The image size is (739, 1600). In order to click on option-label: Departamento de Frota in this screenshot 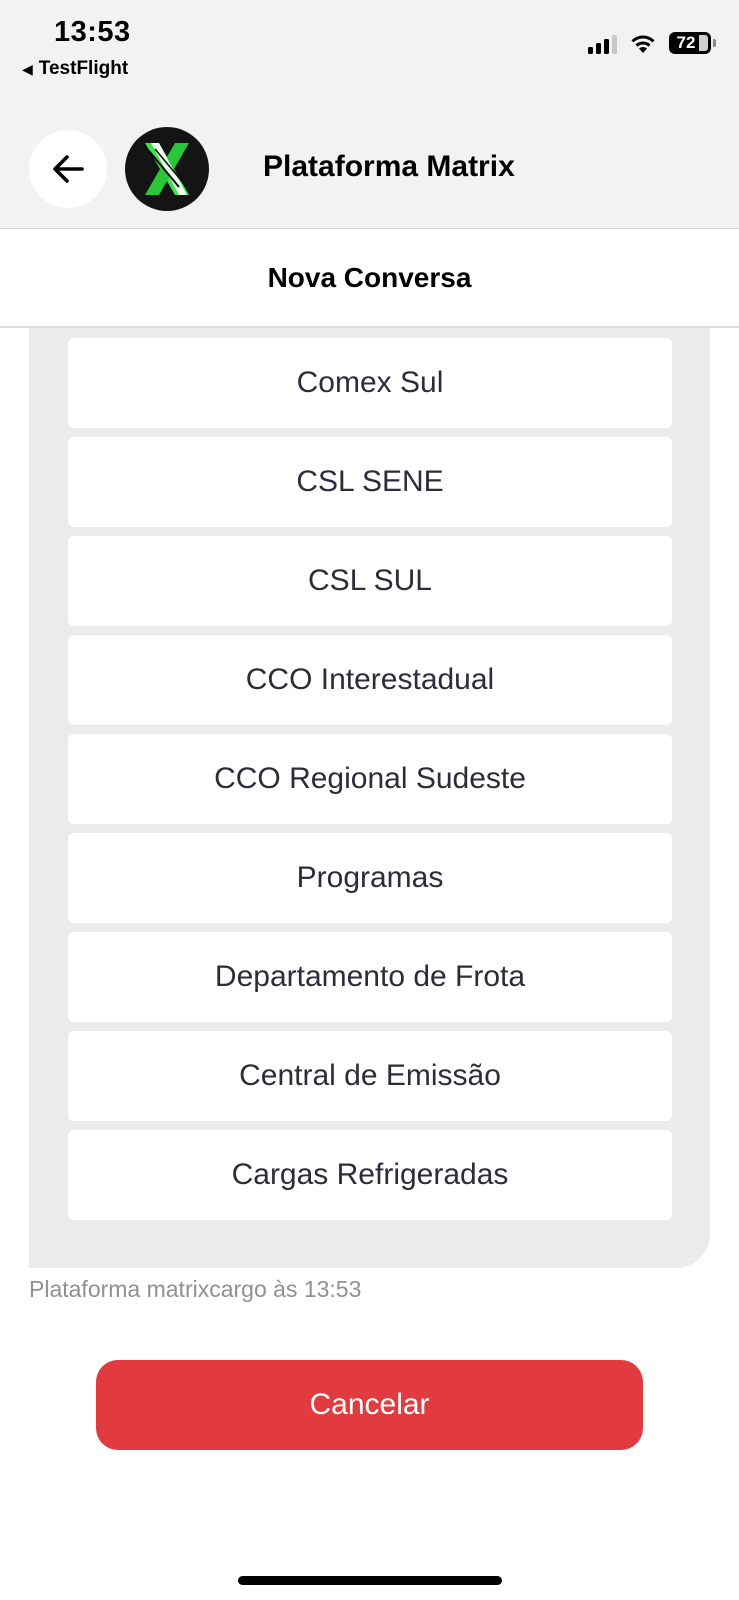, I will do `click(370, 976)`.